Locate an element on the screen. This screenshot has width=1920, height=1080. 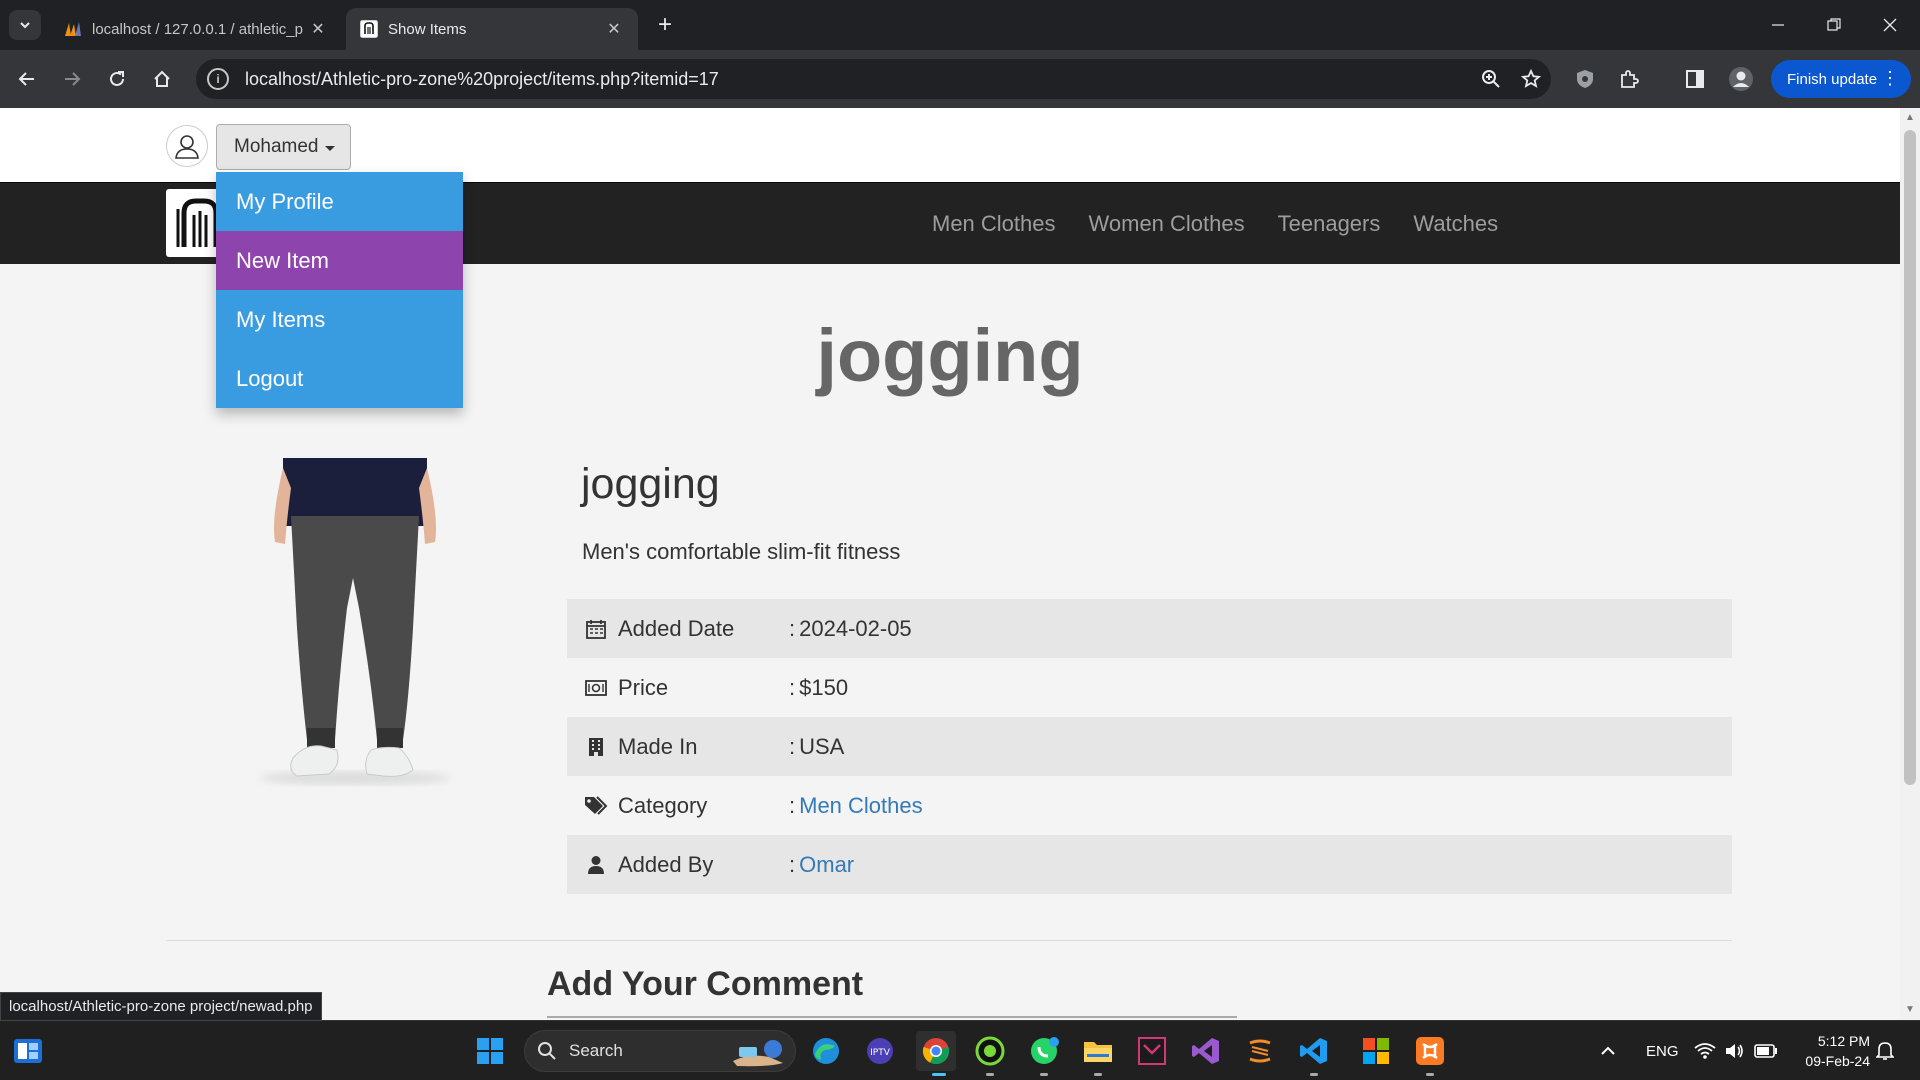
property-row-made-in: Made In : USA is located at coordinates (1149, 746).